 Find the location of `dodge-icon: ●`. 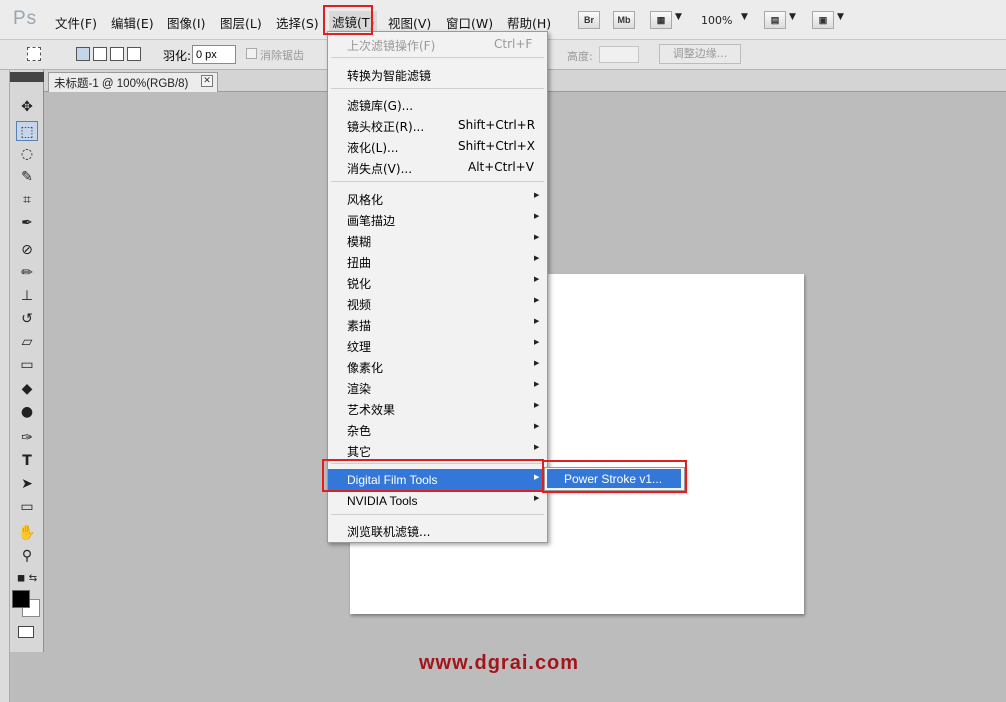

dodge-icon: ● is located at coordinates (27, 412).